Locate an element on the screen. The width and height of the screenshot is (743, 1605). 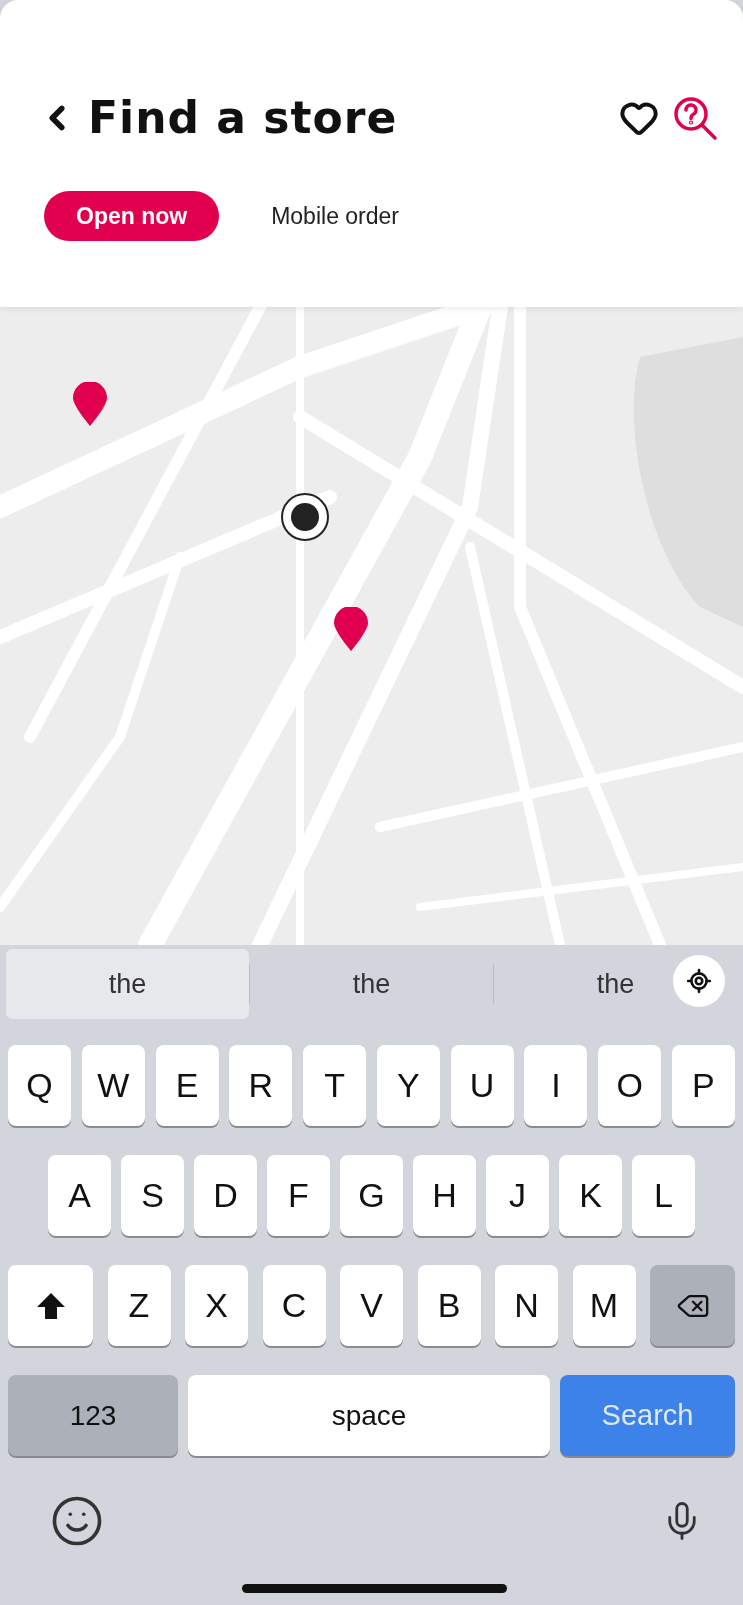
shift-icon is located at coordinates (50, 1305).